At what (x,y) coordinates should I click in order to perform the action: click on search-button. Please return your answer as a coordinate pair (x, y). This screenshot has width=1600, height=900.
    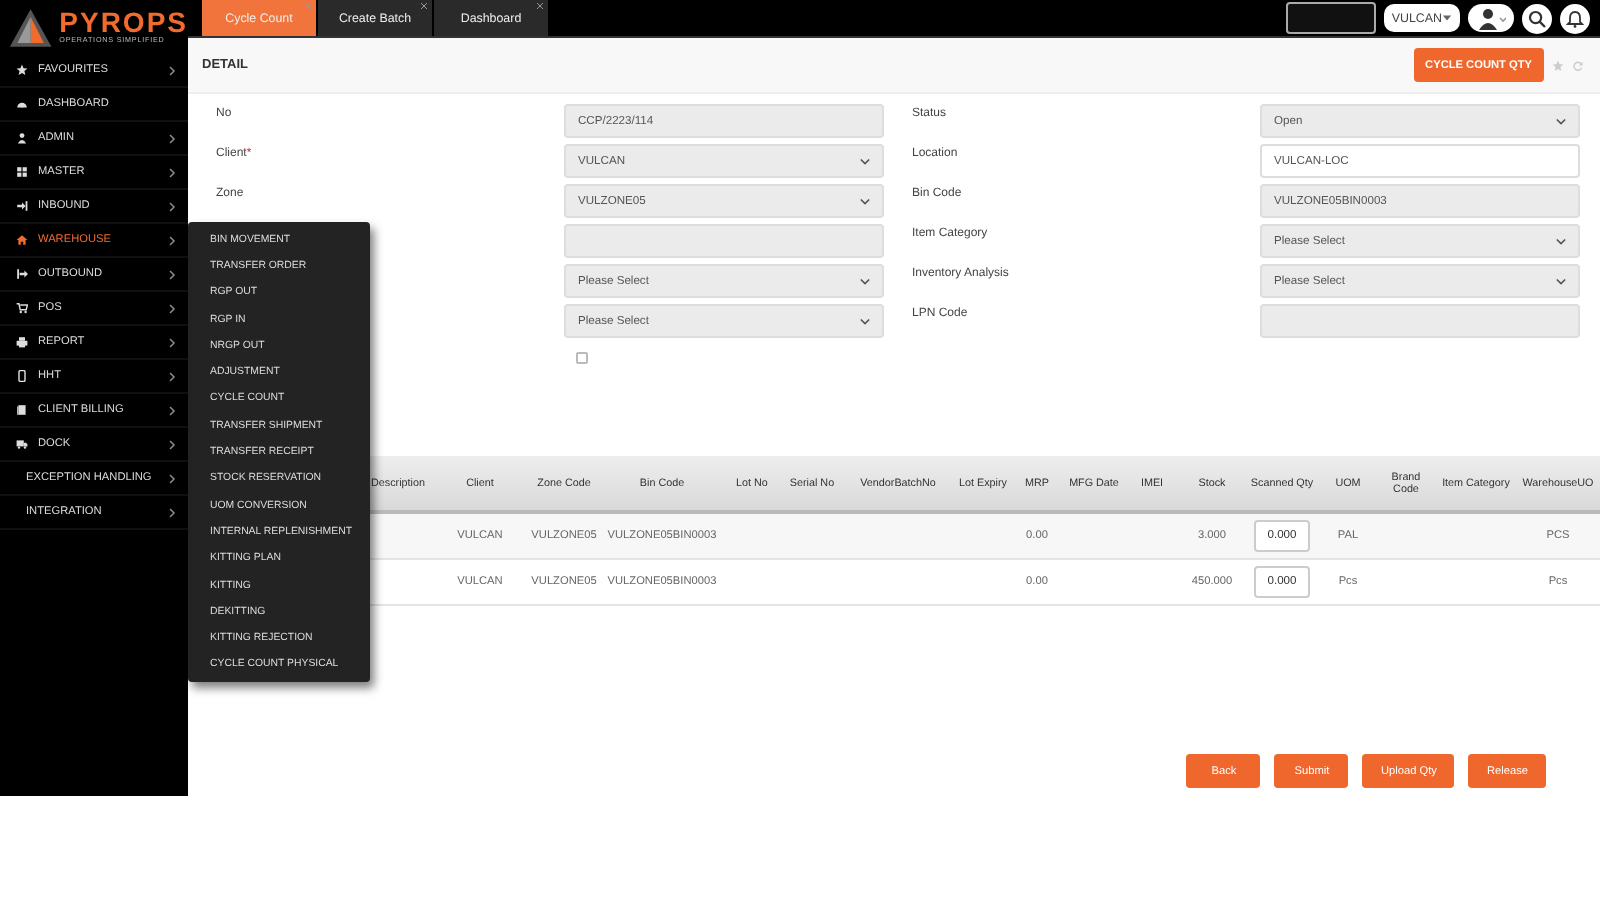
    Looking at the image, I should click on (1537, 18).